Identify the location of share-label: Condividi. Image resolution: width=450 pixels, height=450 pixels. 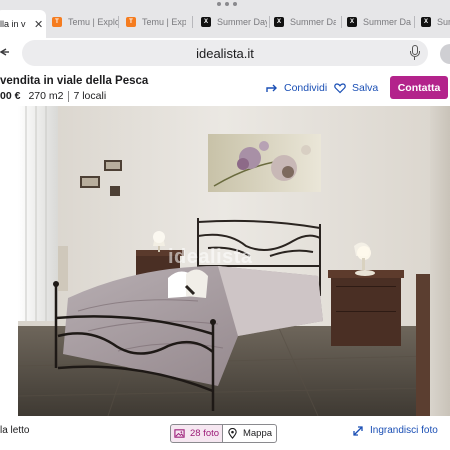
(306, 88).